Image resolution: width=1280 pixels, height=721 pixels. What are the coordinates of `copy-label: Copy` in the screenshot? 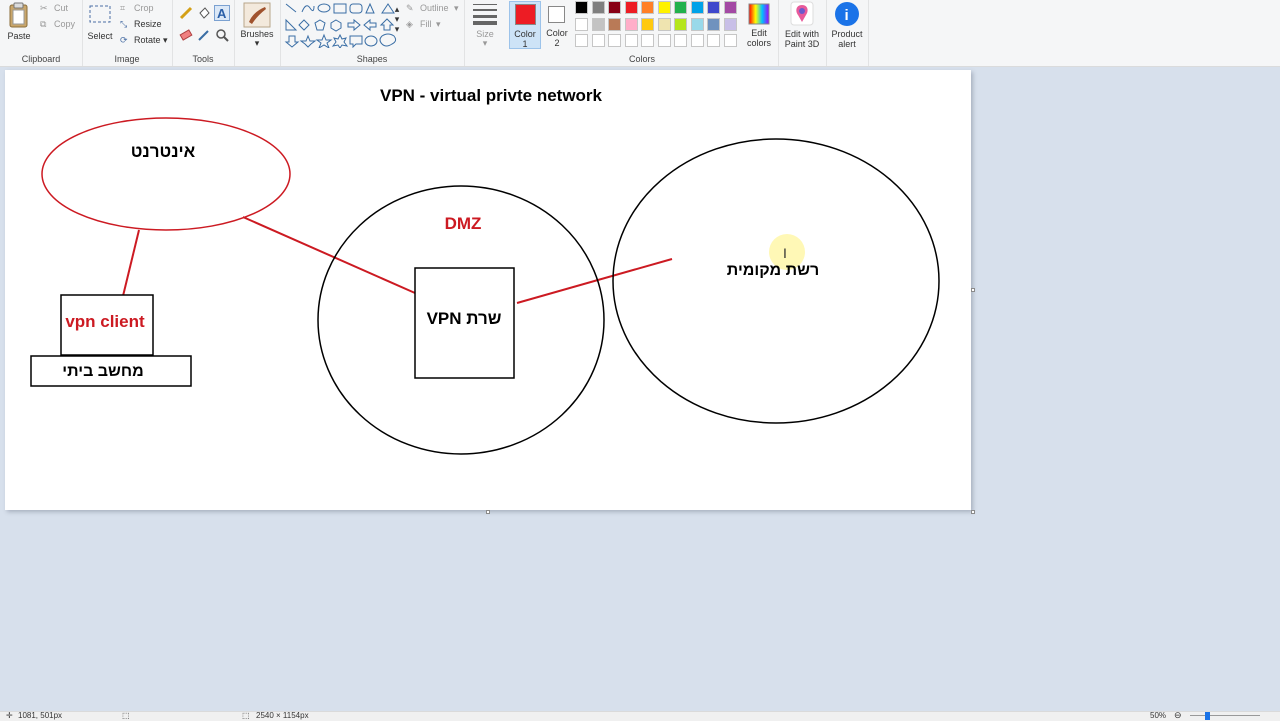 It's located at (65, 24).